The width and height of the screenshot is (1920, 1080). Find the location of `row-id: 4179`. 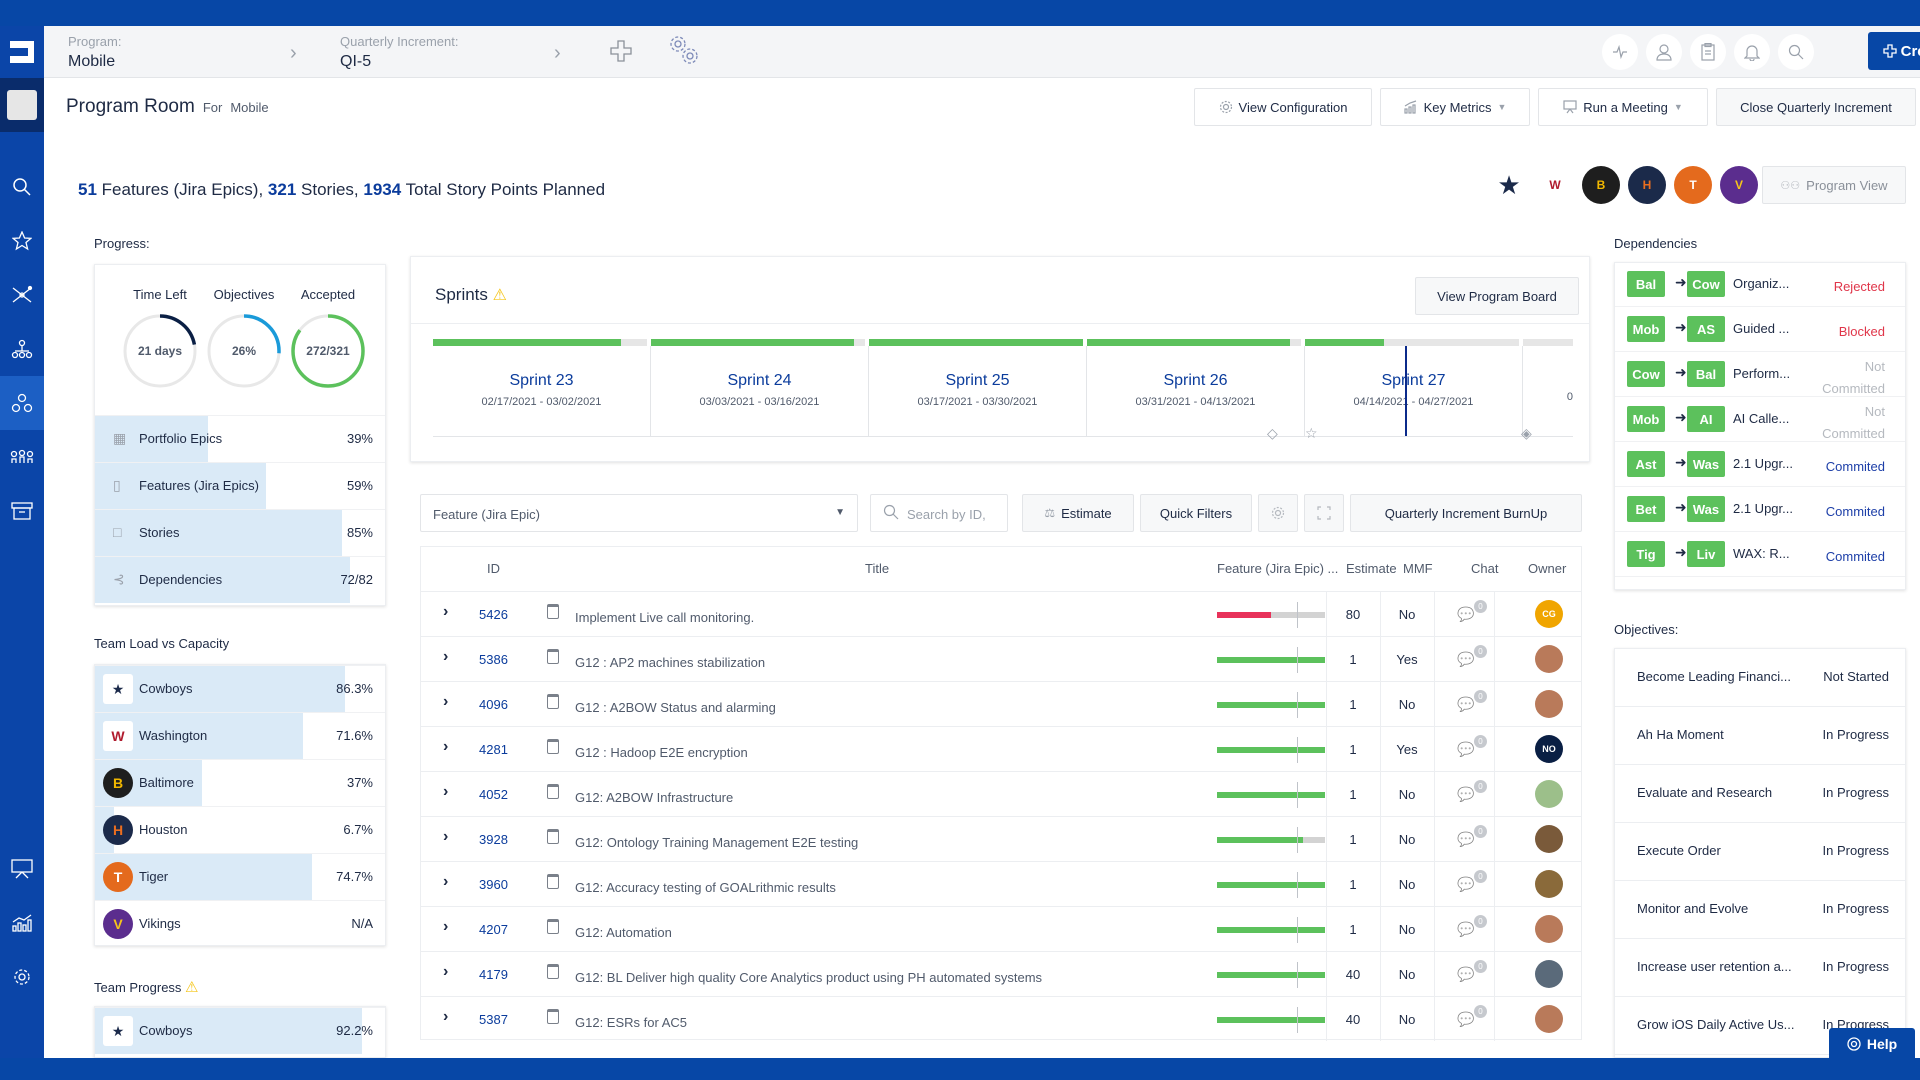

row-id: 4179 is located at coordinates (493, 974).